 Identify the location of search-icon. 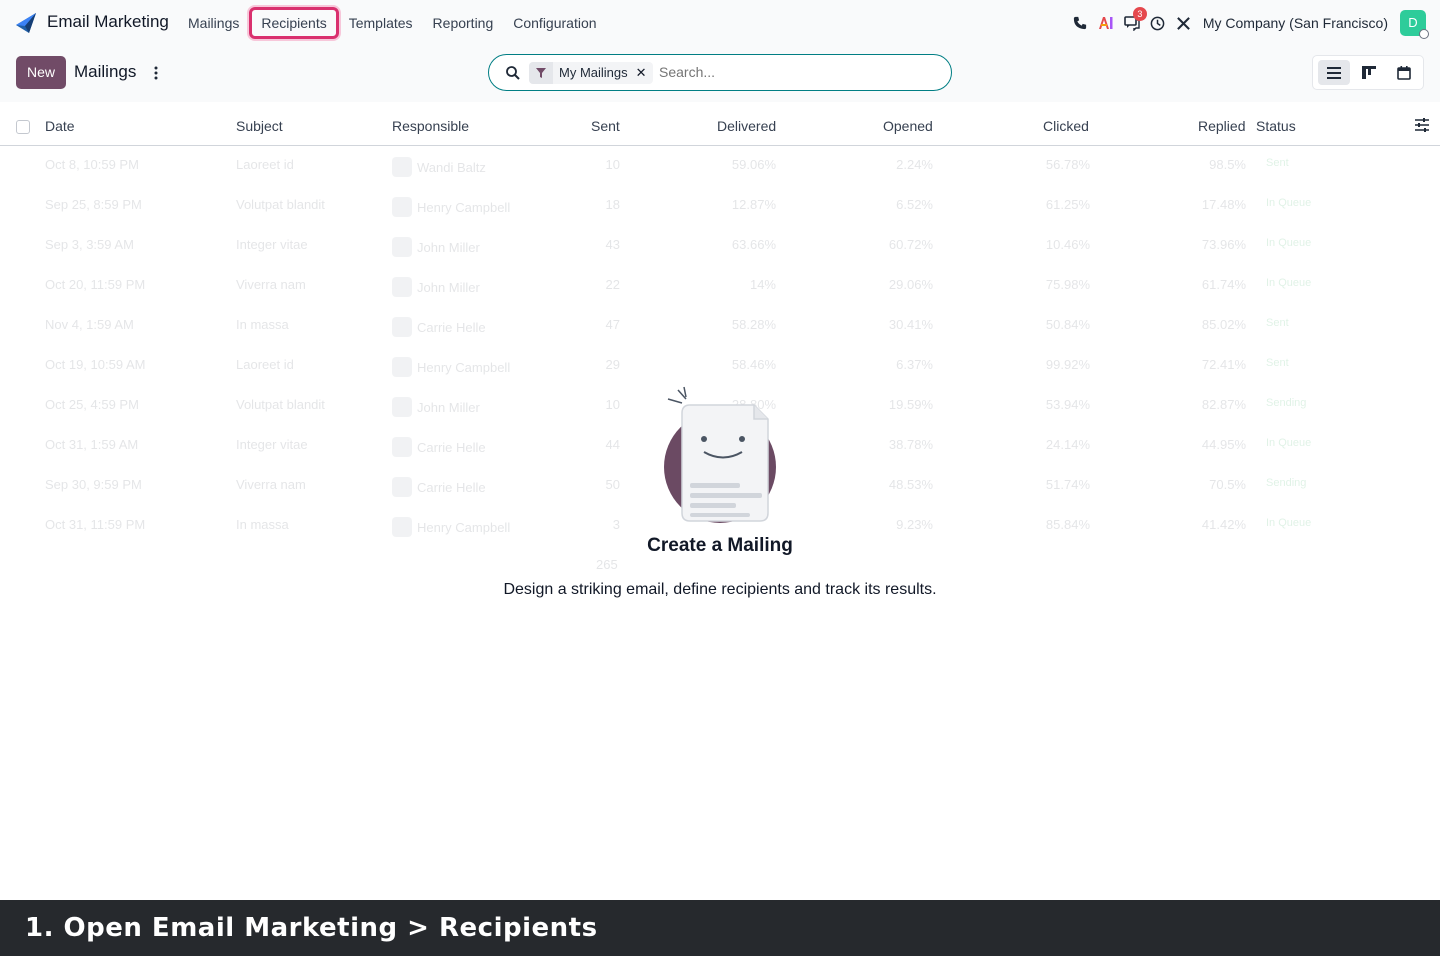
(513, 73).